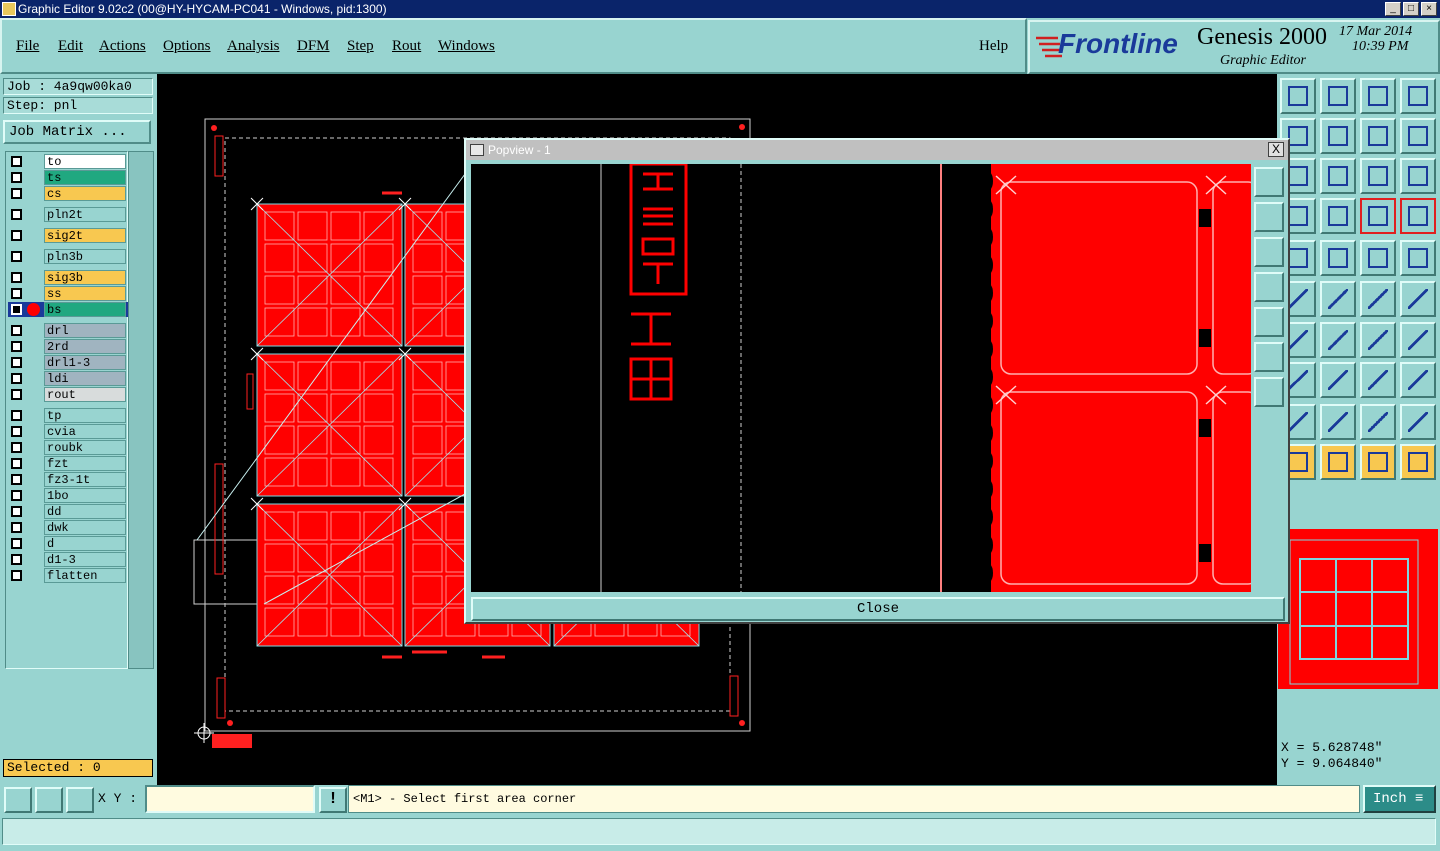  Describe the element at coordinates (1399, 799) in the screenshot. I see `unit-selector: Inch ≡` at that location.